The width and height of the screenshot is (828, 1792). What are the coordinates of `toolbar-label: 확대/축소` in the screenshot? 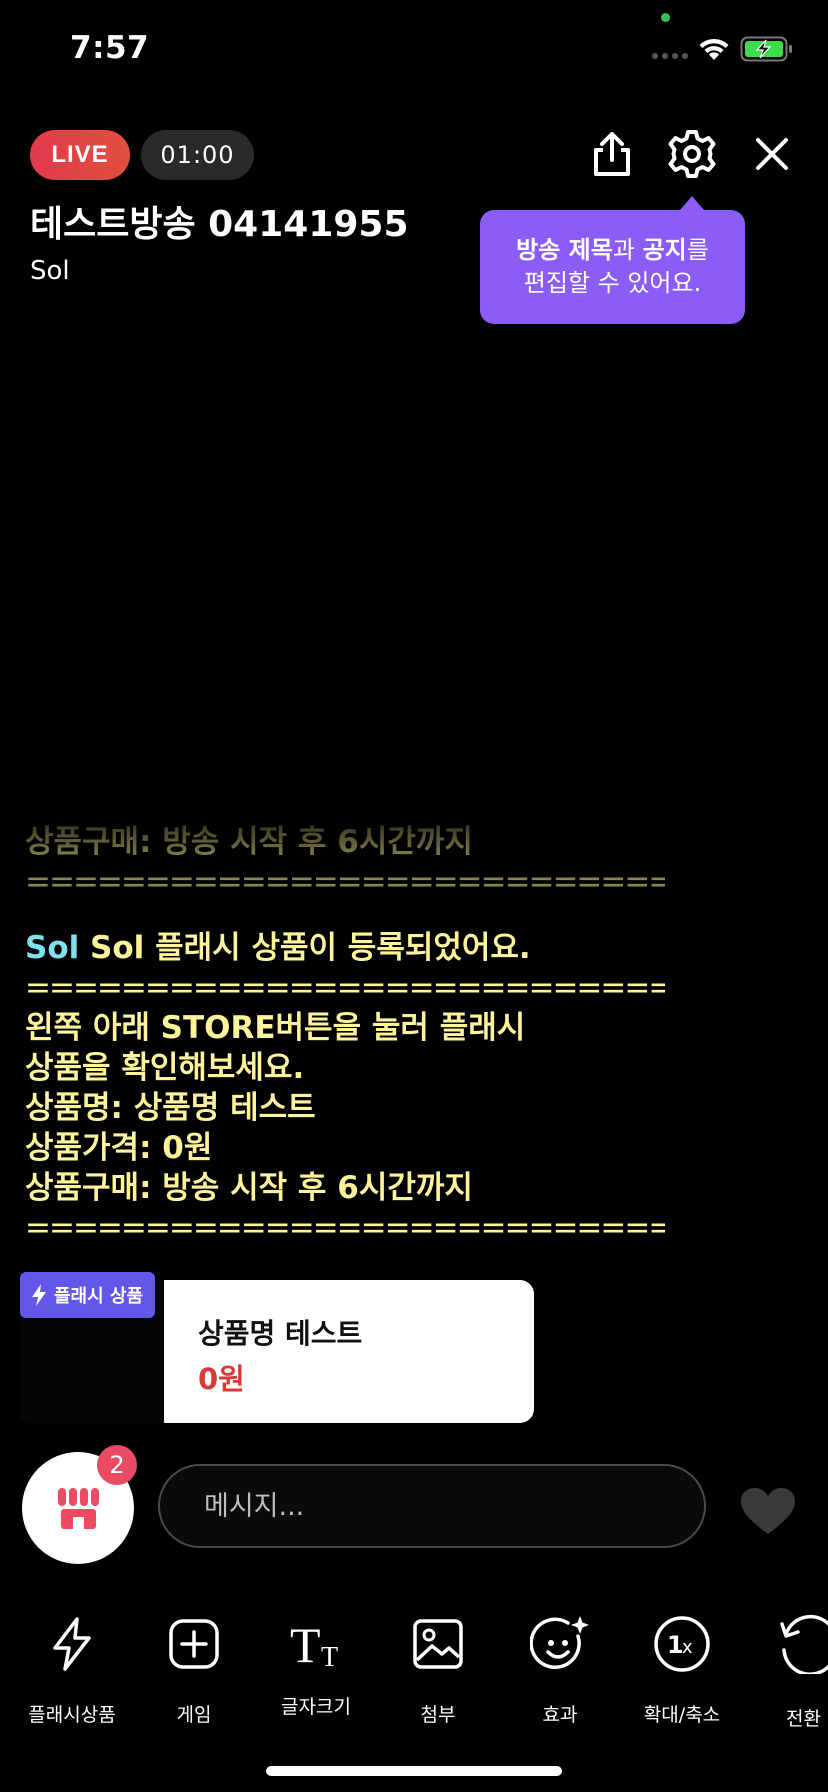 It's located at (682, 1715).